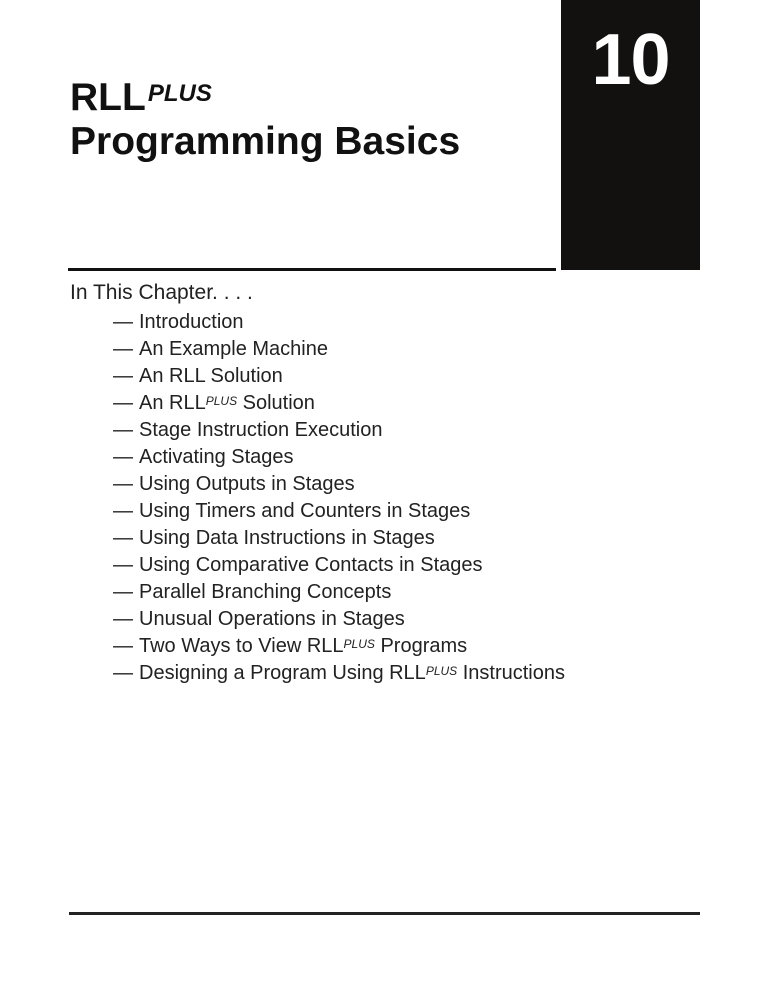 The width and height of the screenshot is (768, 994). Describe the element at coordinates (265, 98) in the screenshot. I see `title-line-1: RLLPLUS` at that location.